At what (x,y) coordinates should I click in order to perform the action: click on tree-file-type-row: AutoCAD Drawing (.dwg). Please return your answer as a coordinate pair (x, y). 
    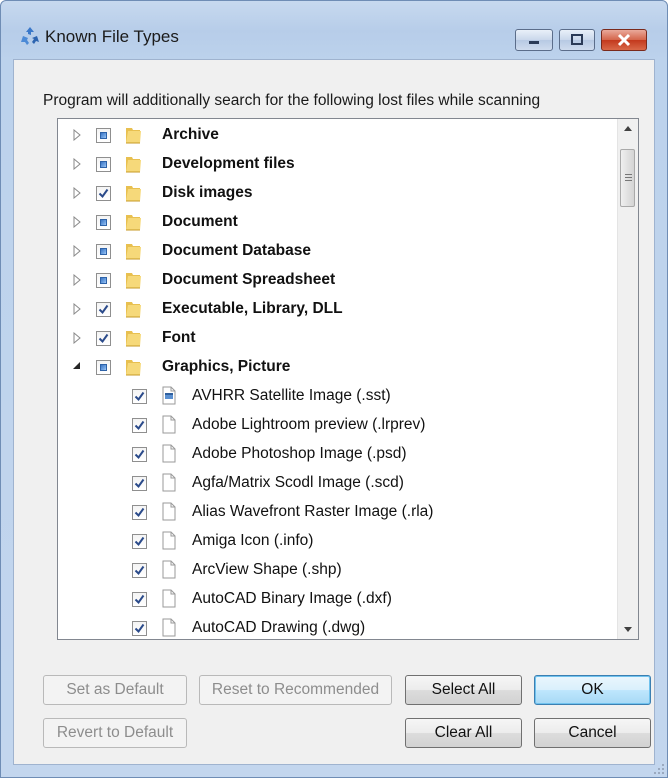
    Looking at the image, I should click on (338, 626).